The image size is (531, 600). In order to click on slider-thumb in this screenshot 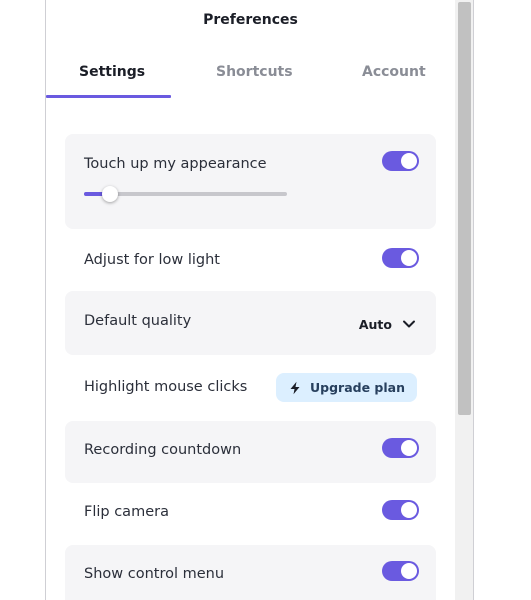, I will do `click(110, 194)`.